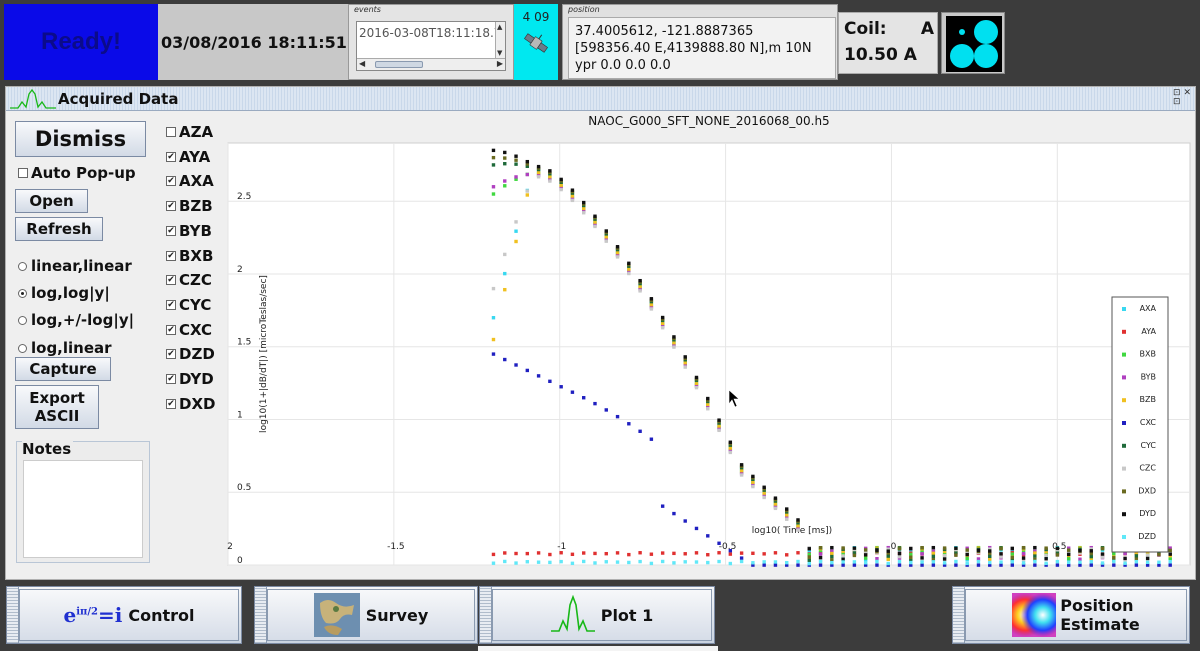 This screenshot has height=651, width=1200. Describe the element at coordinates (753, 553) in the screenshot. I see `data-point-aya` at that location.